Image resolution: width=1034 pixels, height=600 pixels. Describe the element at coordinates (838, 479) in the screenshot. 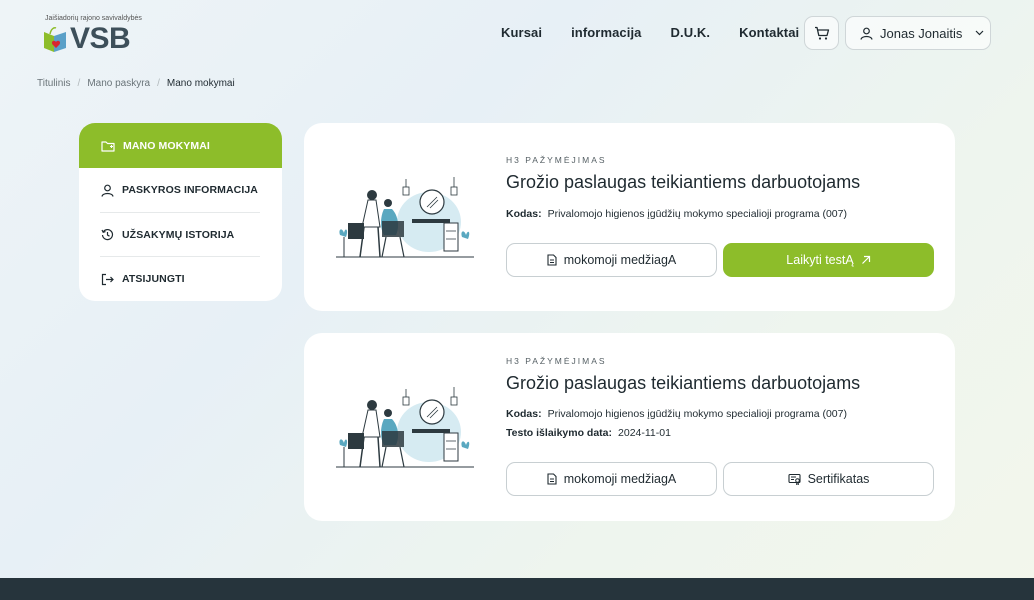

I see `button-label: Sertifikatas` at that location.